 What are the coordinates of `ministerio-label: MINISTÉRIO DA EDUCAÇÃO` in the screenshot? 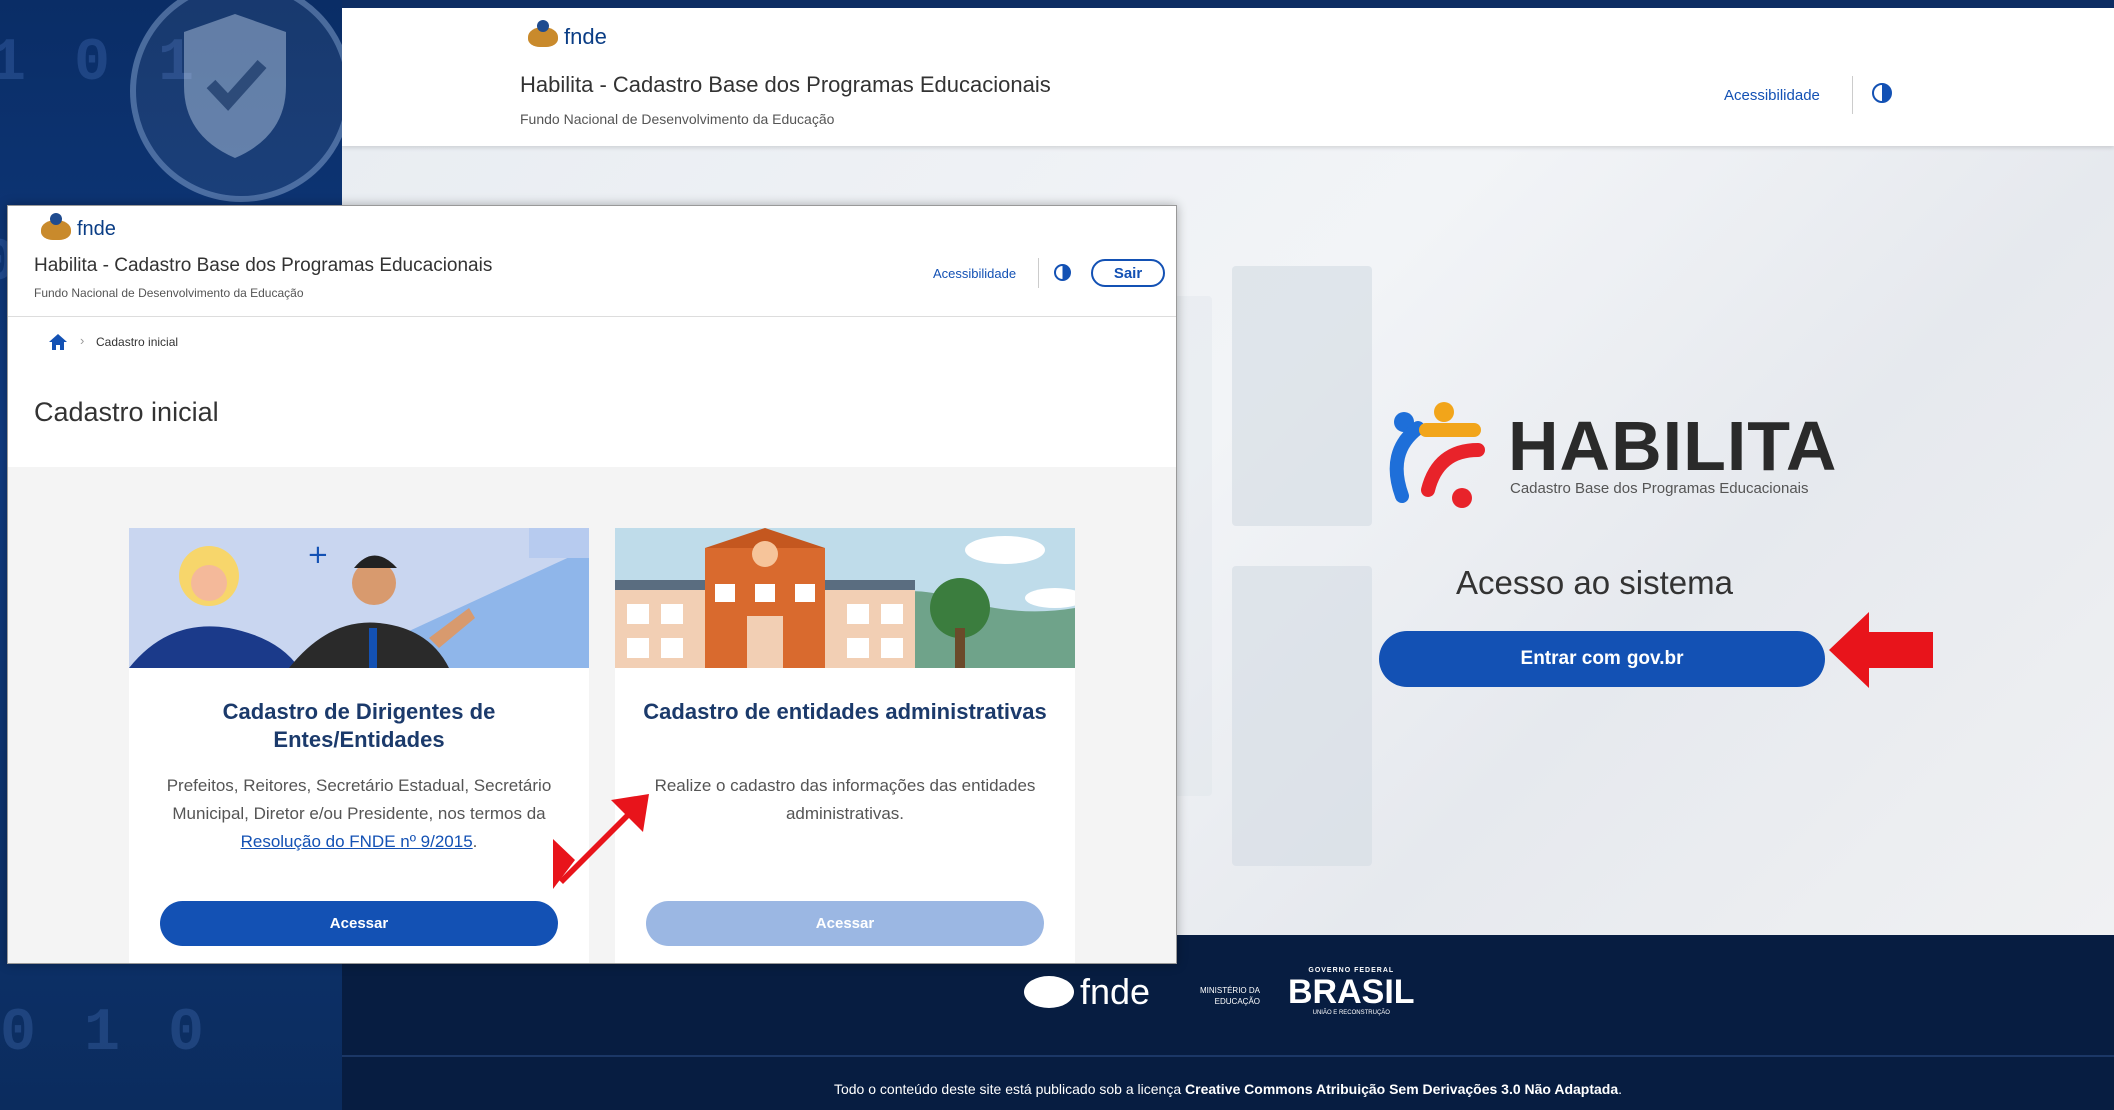 It's located at (1229, 996).